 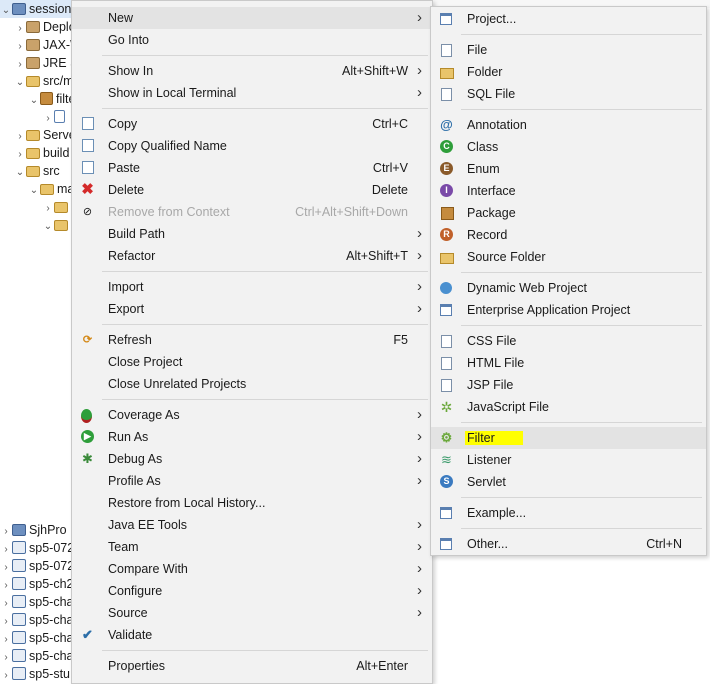 I want to click on menu-item-interface: I Interface, so click(x=568, y=191).